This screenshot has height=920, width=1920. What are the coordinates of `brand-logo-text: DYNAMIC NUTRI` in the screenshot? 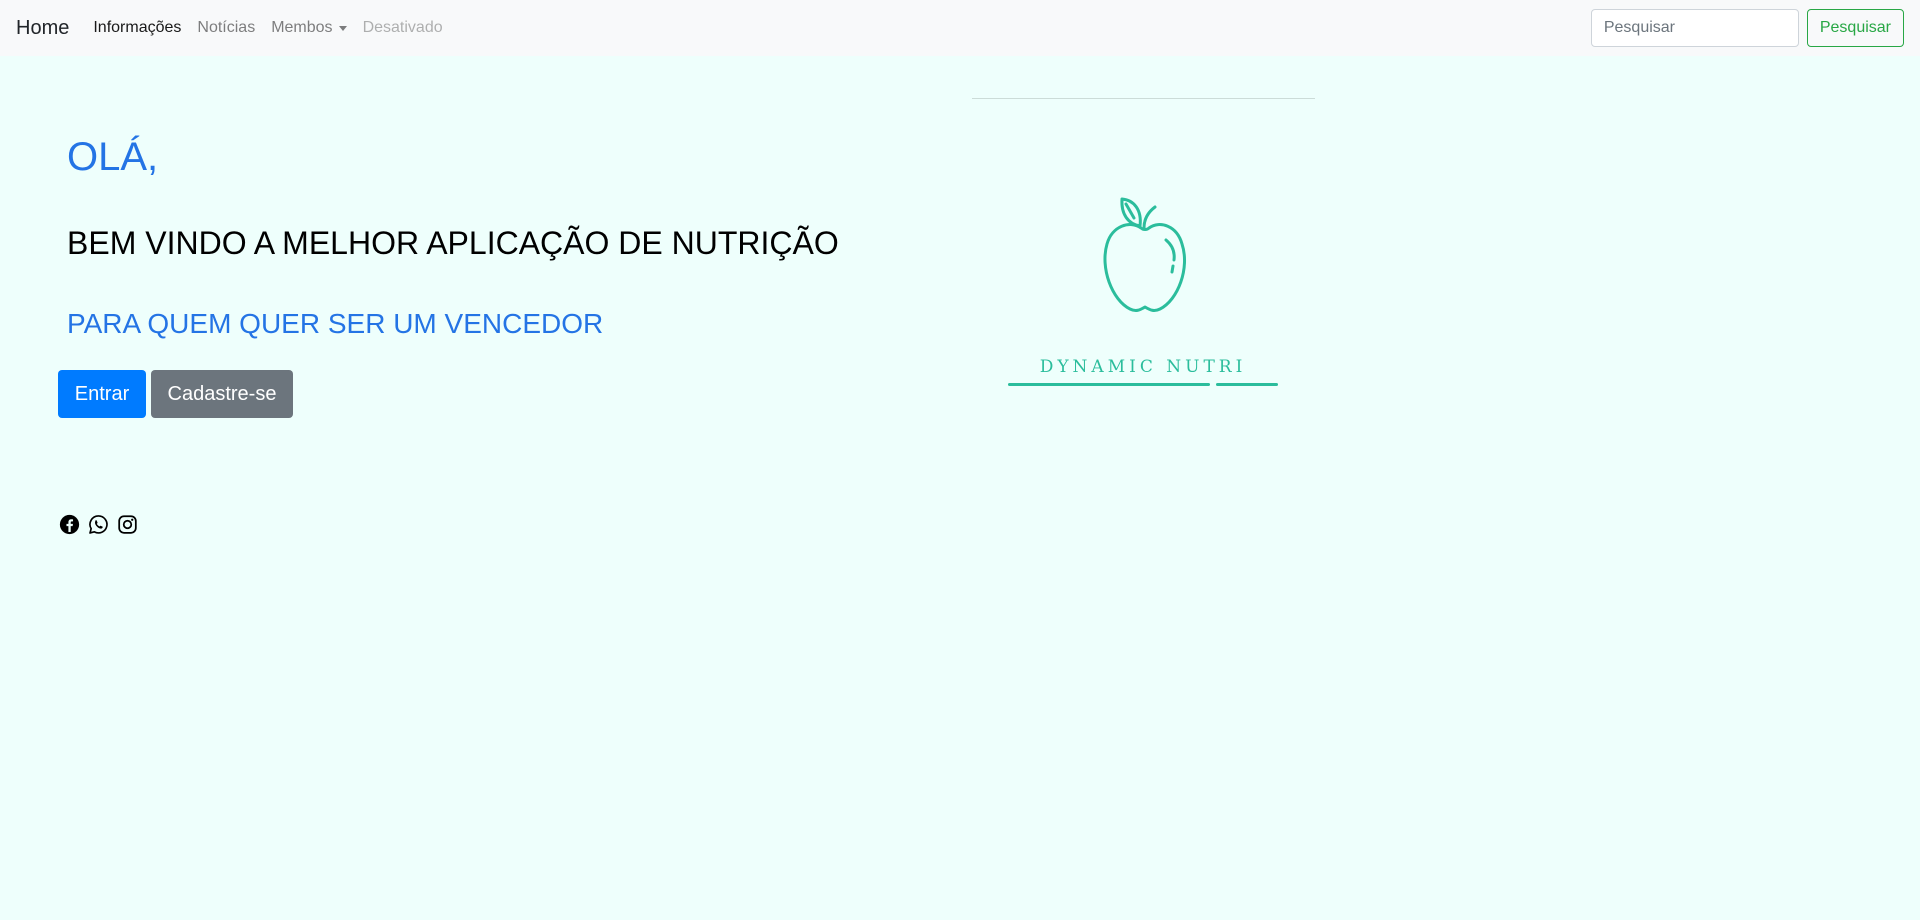 It's located at (1143, 367).